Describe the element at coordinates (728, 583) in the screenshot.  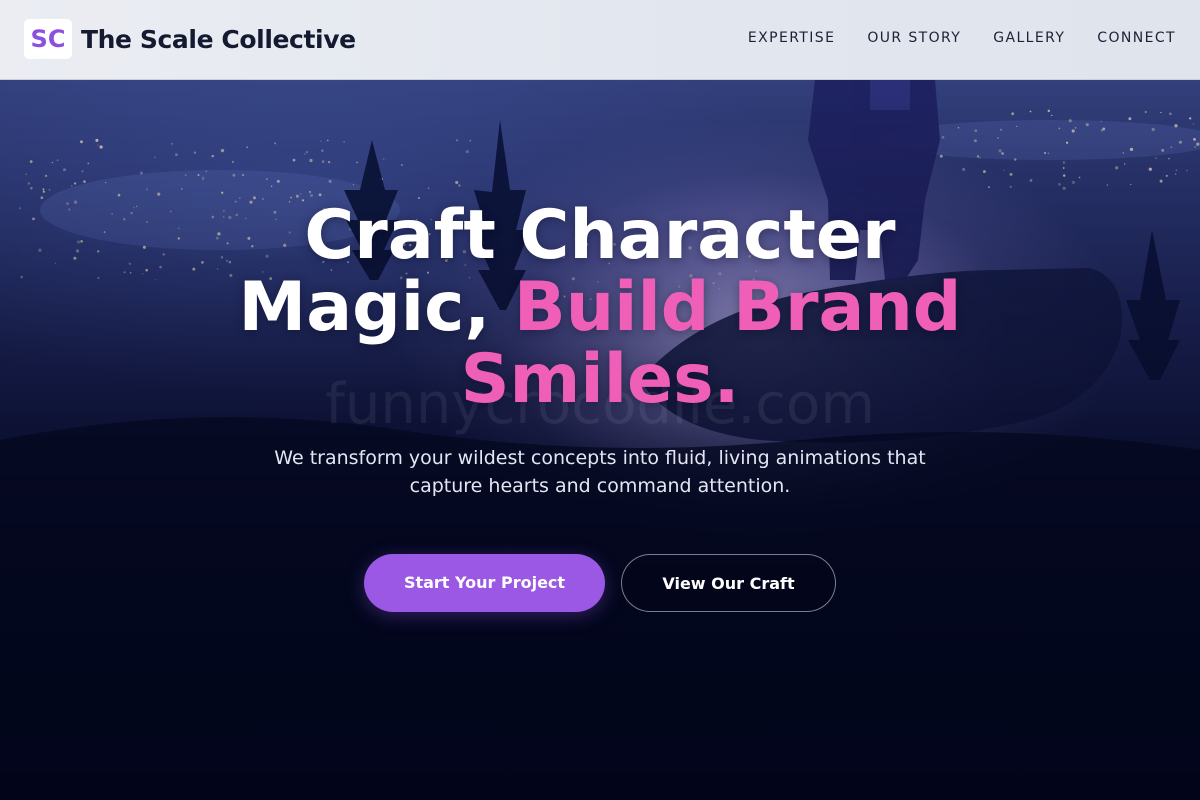
I see `view-craft-button: View Our Craft` at that location.